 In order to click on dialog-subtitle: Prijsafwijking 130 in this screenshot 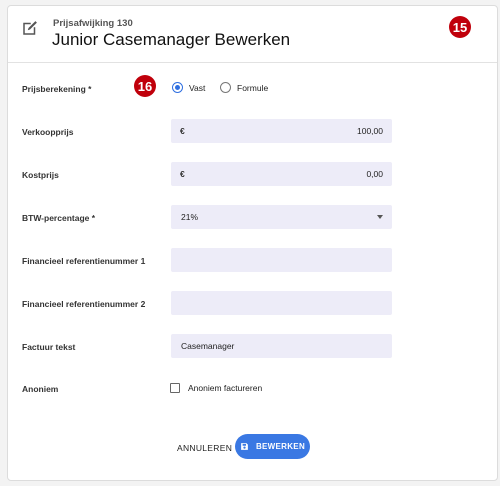, I will do `click(93, 23)`.